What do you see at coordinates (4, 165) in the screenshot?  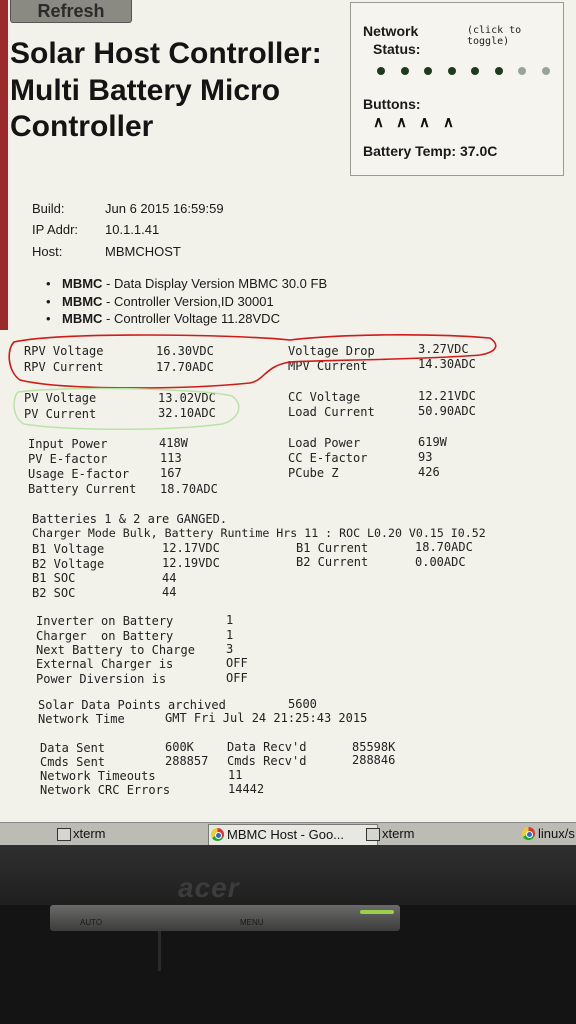 I see `left-accent-strip` at bounding box center [4, 165].